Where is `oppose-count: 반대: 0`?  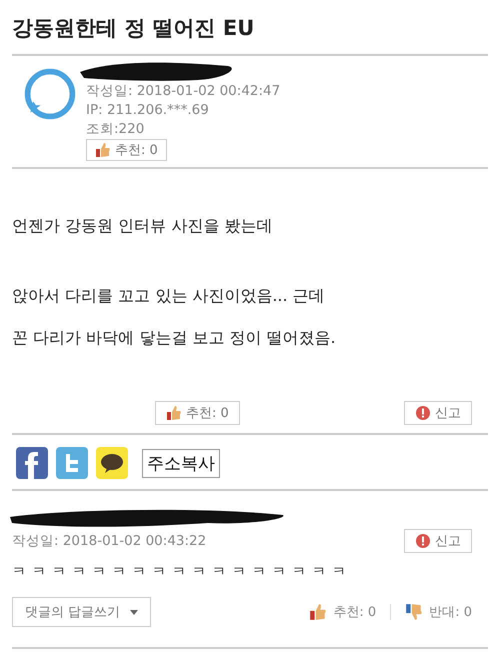
oppose-count: 반대: 0 is located at coordinates (450, 612).